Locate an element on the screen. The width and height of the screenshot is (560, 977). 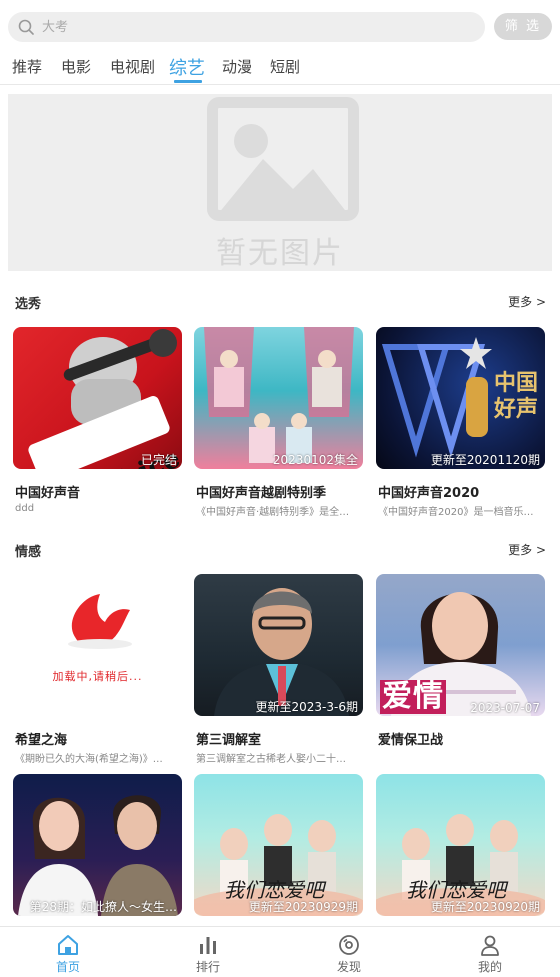
section-title: 选秀 is located at coordinates (28, 304).